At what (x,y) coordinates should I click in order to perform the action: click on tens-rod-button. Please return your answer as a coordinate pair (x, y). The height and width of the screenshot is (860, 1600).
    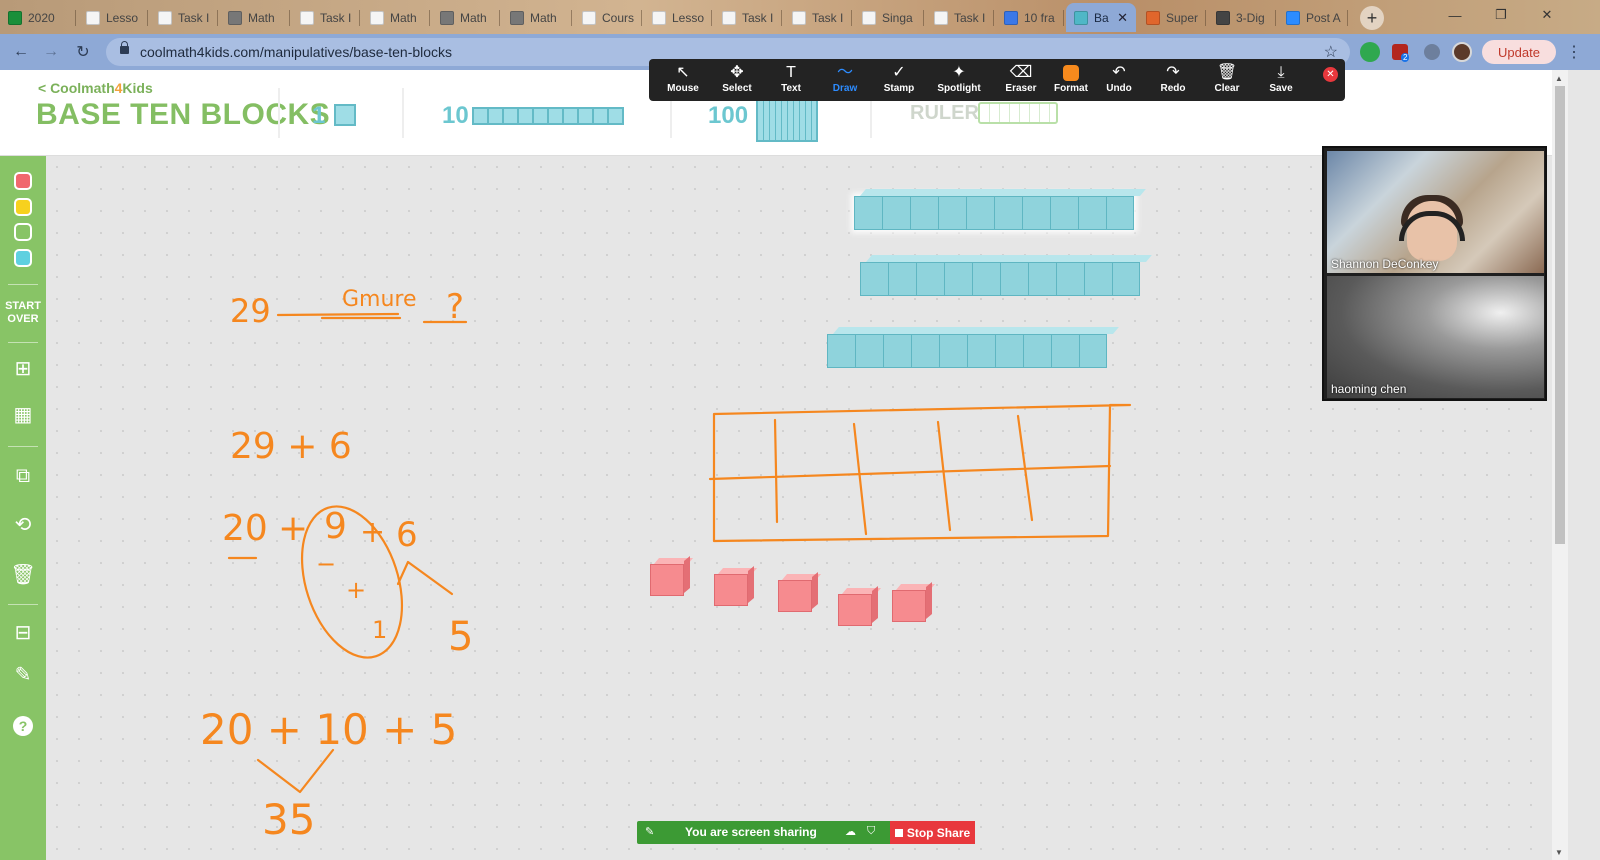
    Looking at the image, I should click on (548, 116).